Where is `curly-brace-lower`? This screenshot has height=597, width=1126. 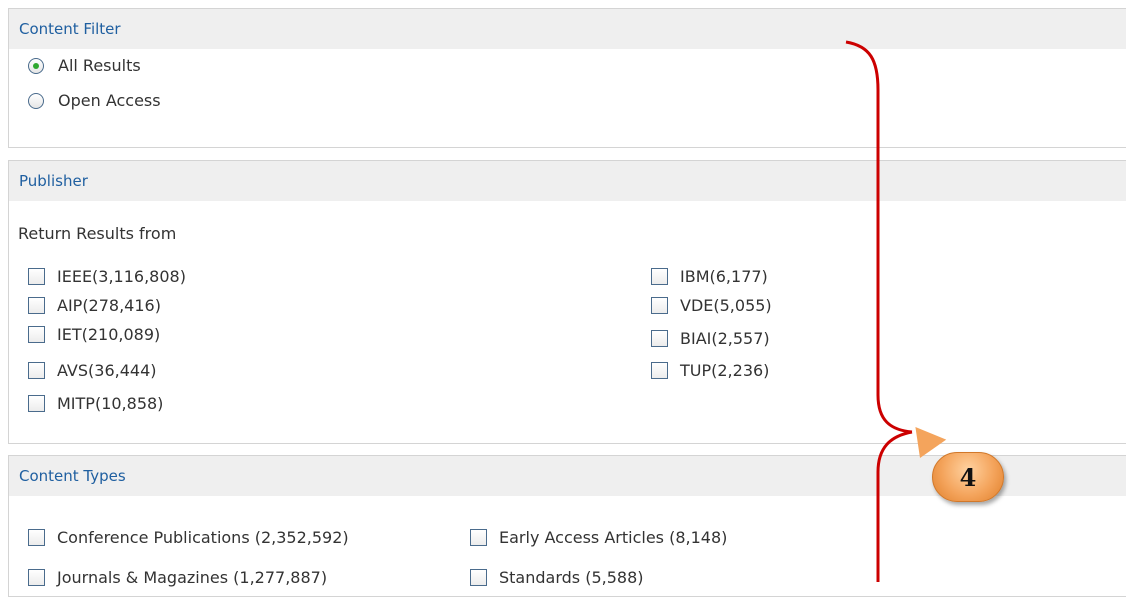
curly-brace-lower is located at coordinates (894, 506).